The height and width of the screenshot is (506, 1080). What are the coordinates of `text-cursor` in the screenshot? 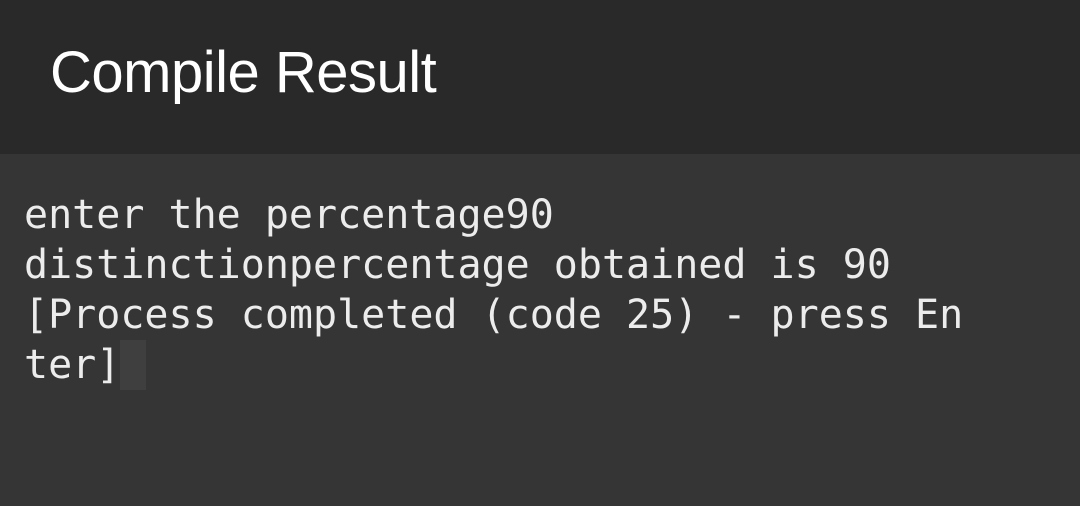 It's located at (133, 365).